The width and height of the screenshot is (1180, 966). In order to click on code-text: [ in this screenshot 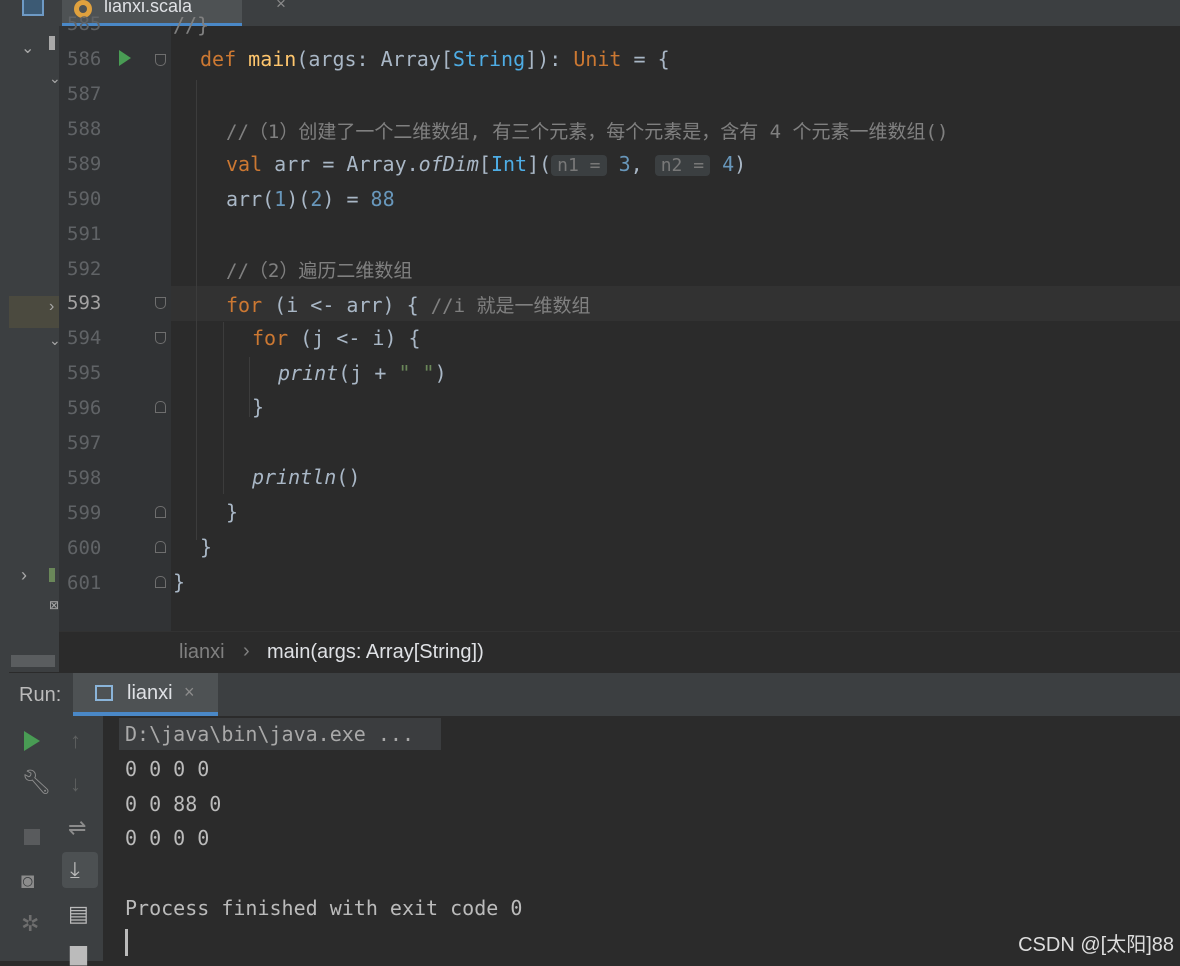, I will do `click(484, 164)`.